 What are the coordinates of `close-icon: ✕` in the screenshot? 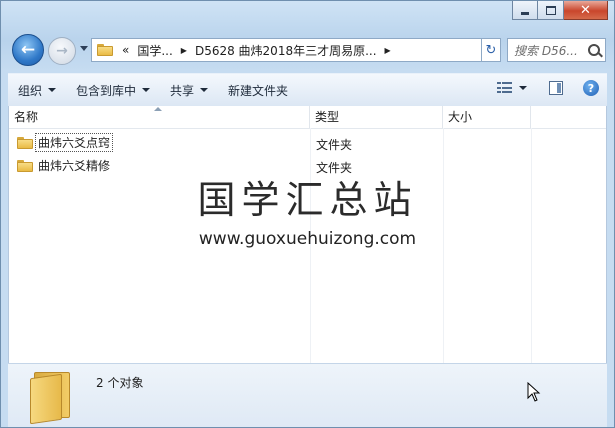 It's located at (585, 10).